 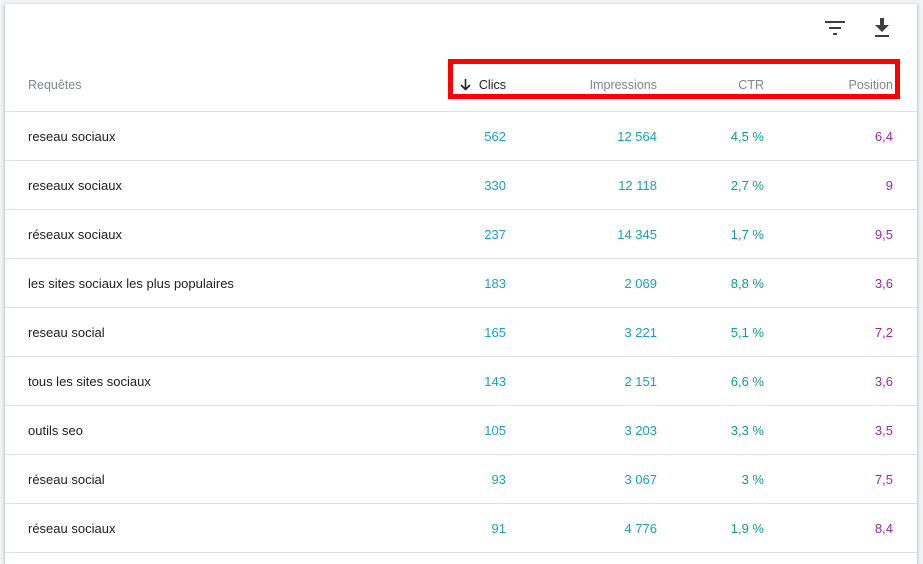 I want to click on download-button, so click(x=882, y=28).